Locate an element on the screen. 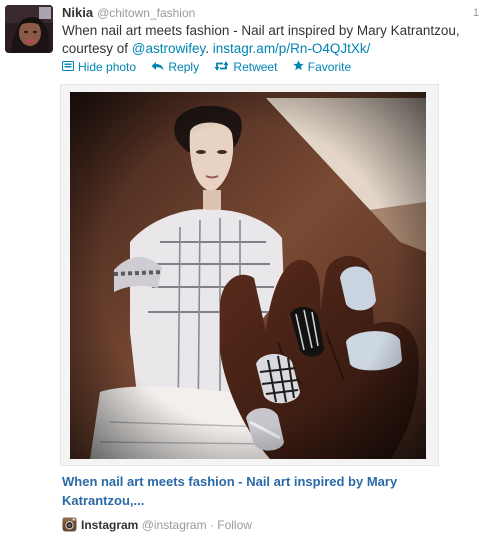 The image size is (485, 538). hide-photo-button: Hide photo is located at coordinates (99, 67).